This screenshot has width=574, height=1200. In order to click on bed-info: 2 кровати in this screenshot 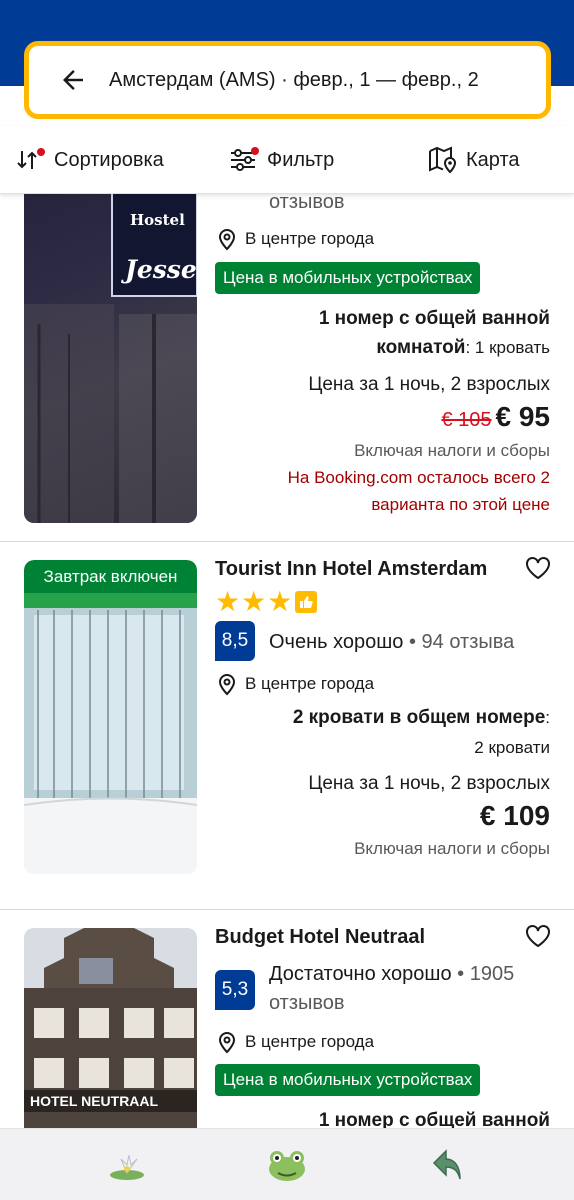, I will do `click(512, 747)`.